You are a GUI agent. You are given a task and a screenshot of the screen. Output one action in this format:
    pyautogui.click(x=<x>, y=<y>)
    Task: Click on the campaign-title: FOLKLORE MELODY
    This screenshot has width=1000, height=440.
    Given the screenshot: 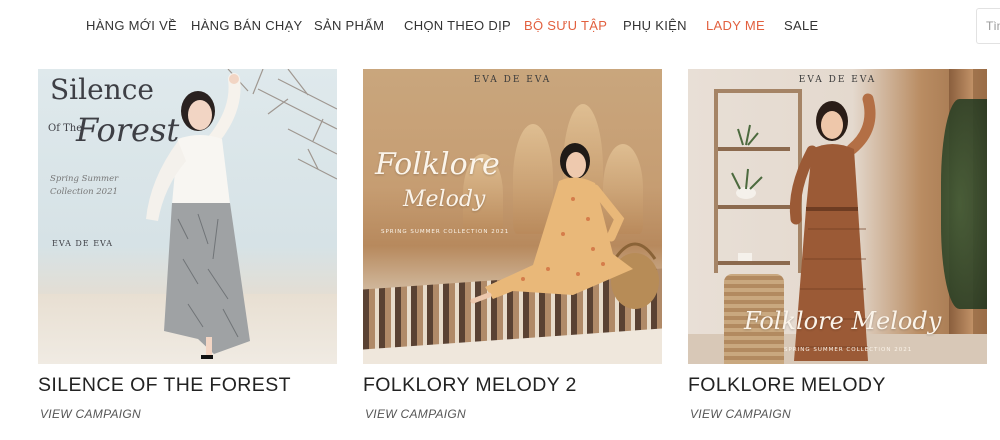 What is the action you would take?
    pyautogui.click(x=787, y=385)
    